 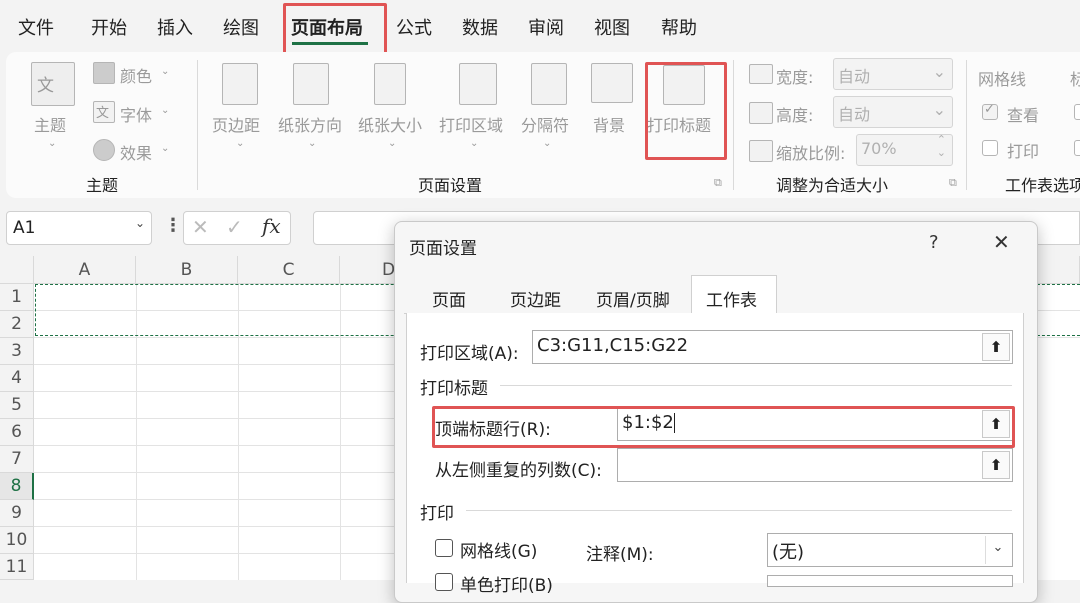 I want to click on close-icon: ✕, so click(x=1001, y=242).